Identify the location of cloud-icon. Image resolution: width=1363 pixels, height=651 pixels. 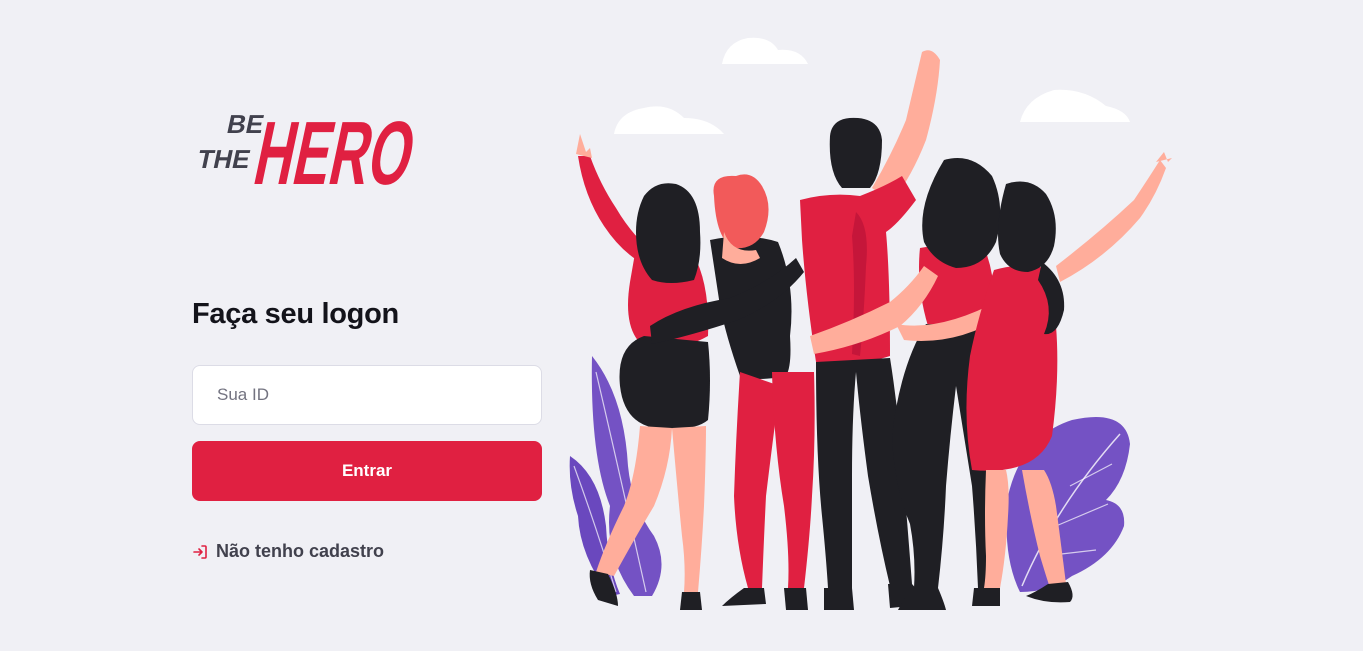
(872, 85).